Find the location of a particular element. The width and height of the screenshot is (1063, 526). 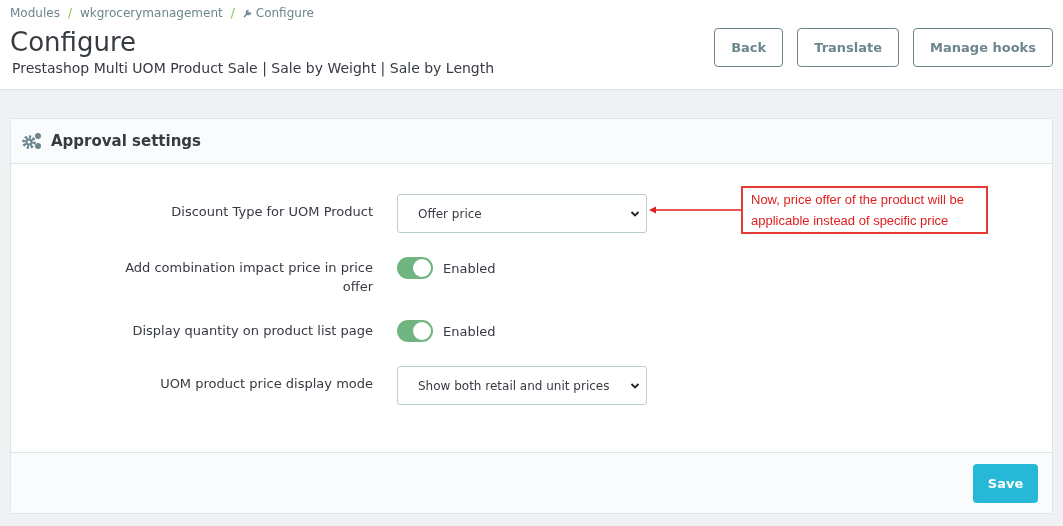

gears-icon is located at coordinates (32, 141).